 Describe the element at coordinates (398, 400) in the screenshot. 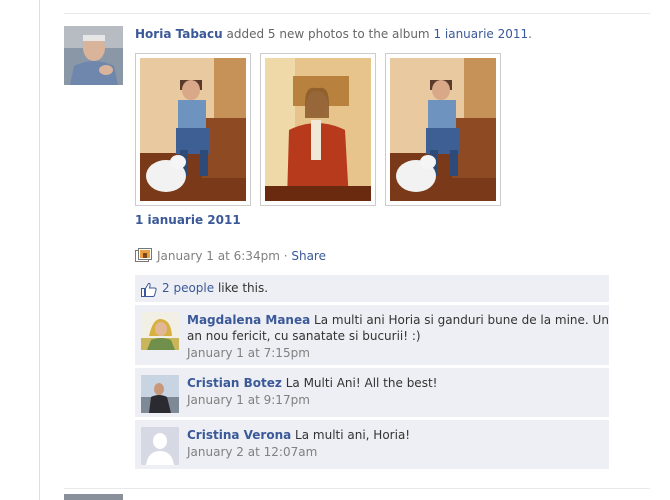

I see `comment-timestamp: January 1 at 9:17pm` at that location.